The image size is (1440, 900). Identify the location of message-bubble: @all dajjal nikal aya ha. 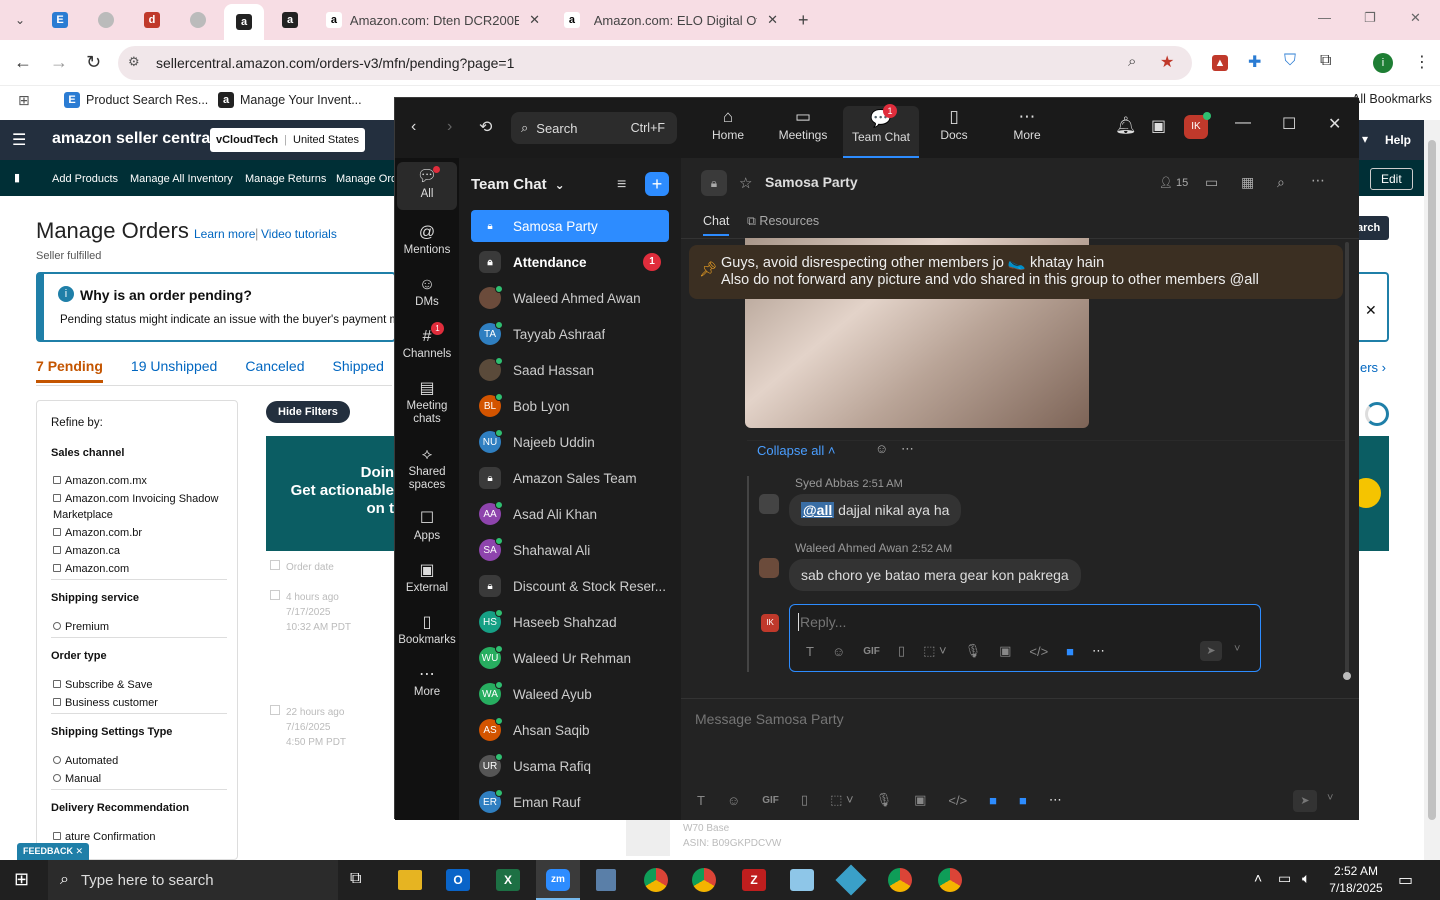
(875, 510).